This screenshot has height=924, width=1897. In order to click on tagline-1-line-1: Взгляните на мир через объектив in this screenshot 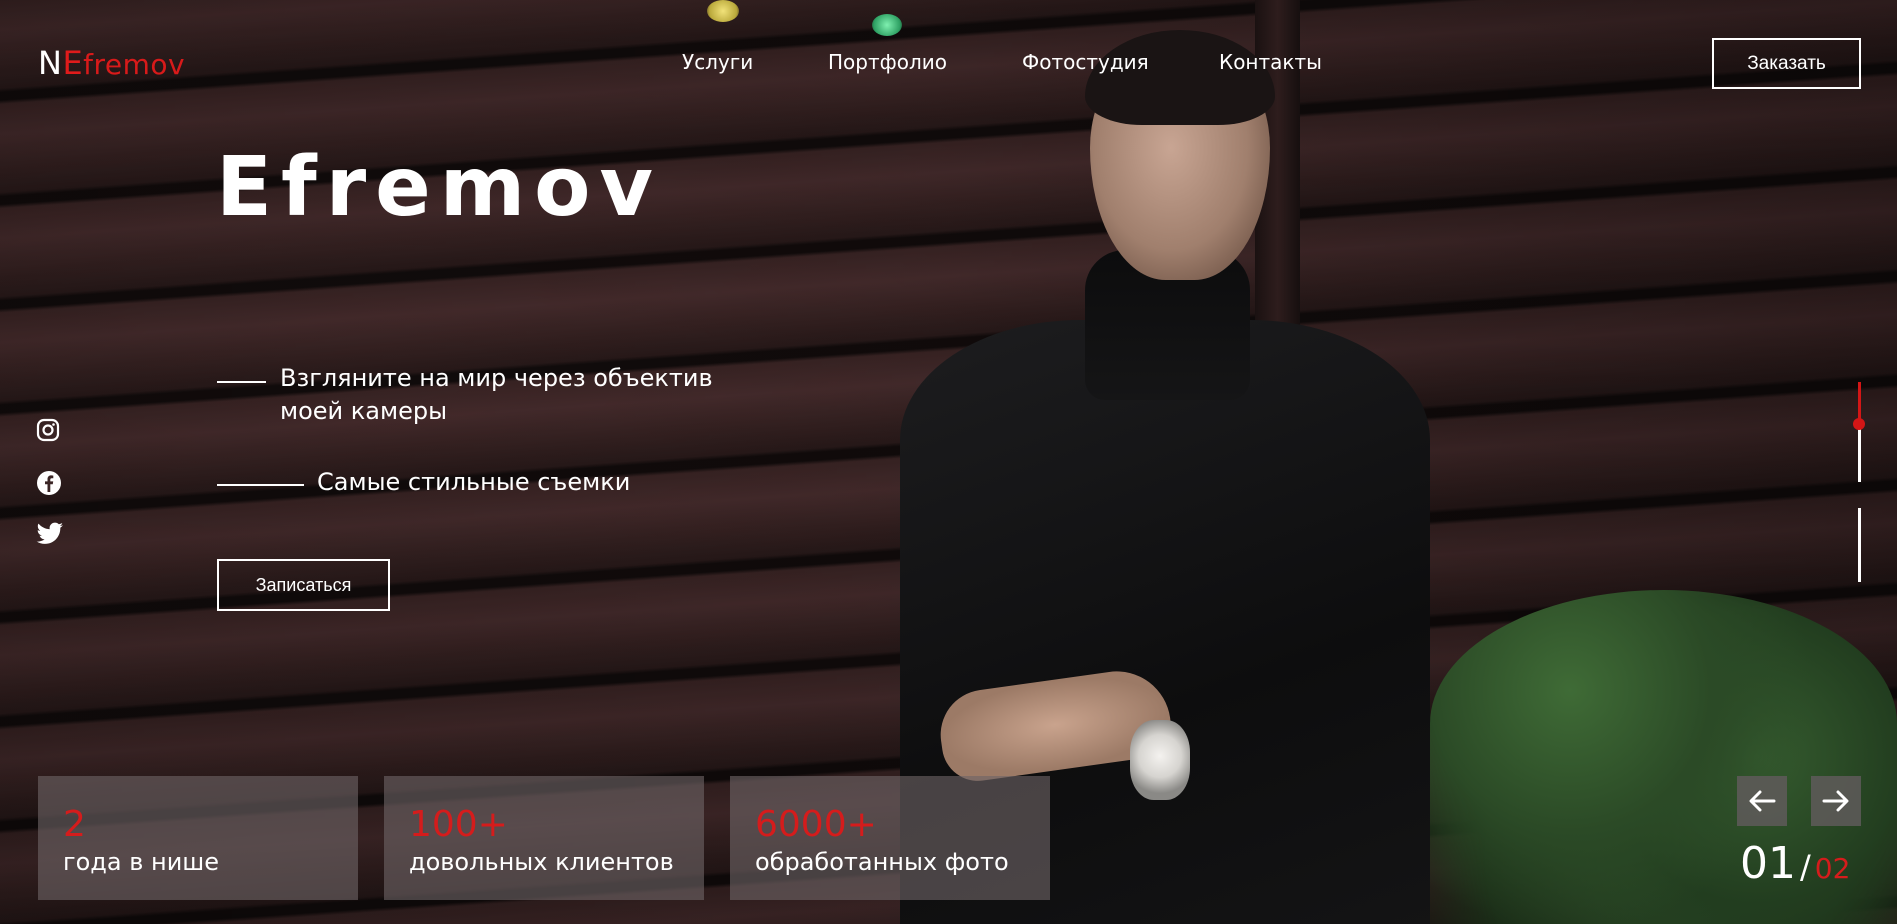, I will do `click(496, 378)`.